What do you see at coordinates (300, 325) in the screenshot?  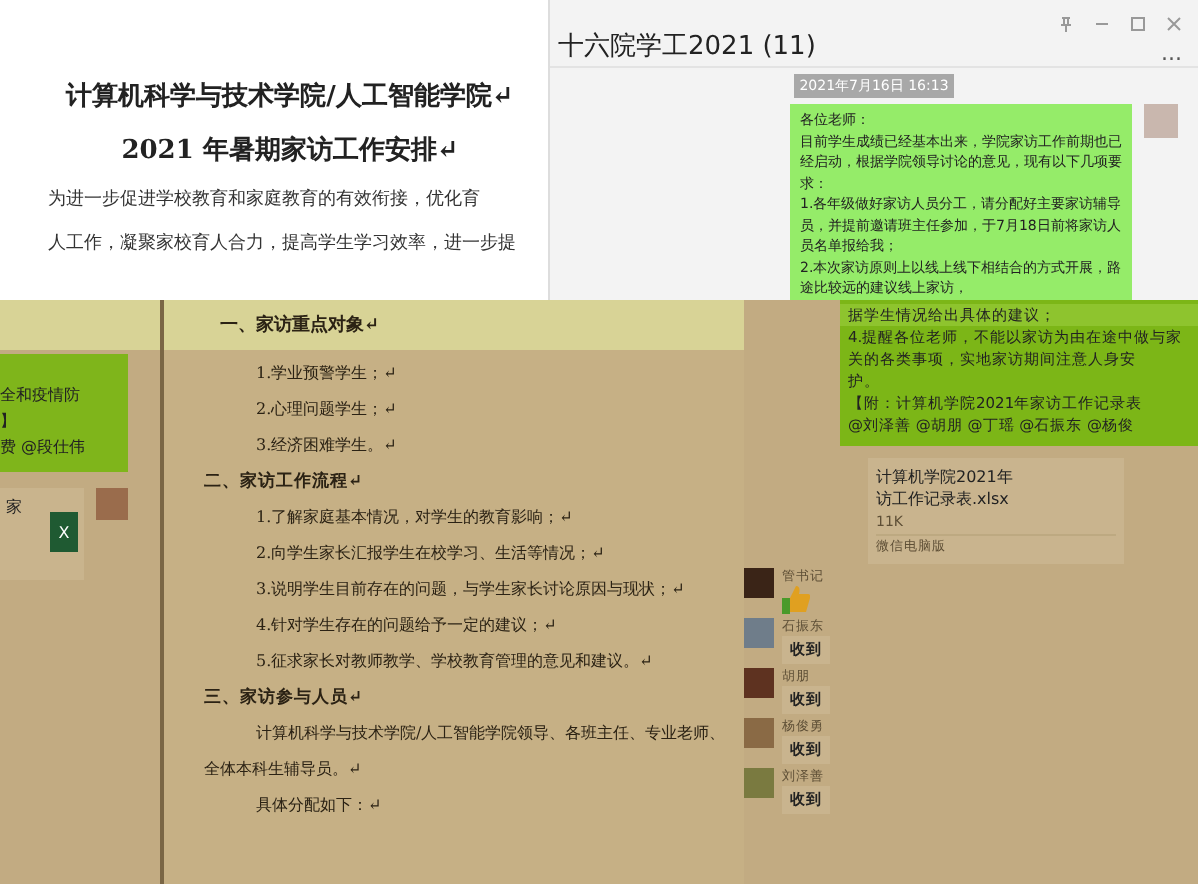 I see `section-heading: 一、家访重点对象↵` at bounding box center [300, 325].